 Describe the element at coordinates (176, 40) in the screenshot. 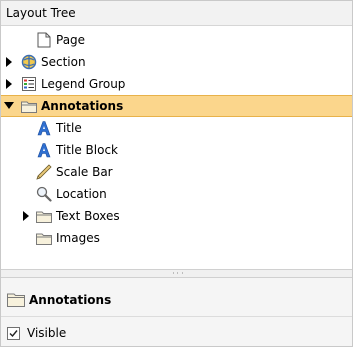

I see `tree-item-page: Page` at that location.